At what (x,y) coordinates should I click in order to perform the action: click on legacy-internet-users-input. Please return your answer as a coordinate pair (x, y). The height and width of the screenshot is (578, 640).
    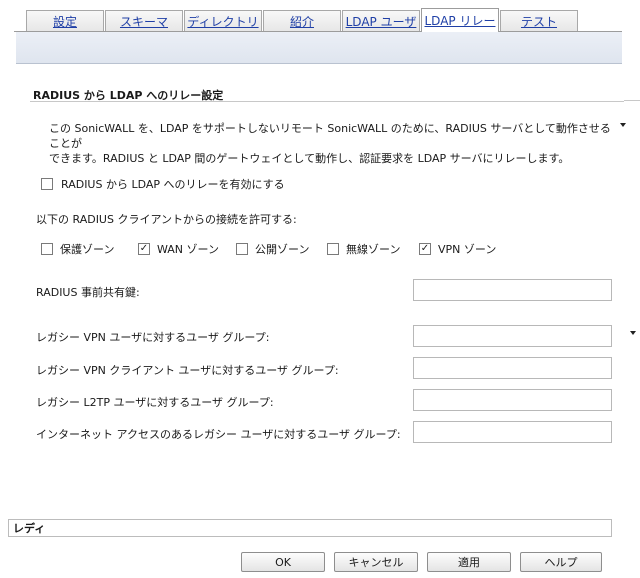
    Looking at the image, I should click on (512, 432).